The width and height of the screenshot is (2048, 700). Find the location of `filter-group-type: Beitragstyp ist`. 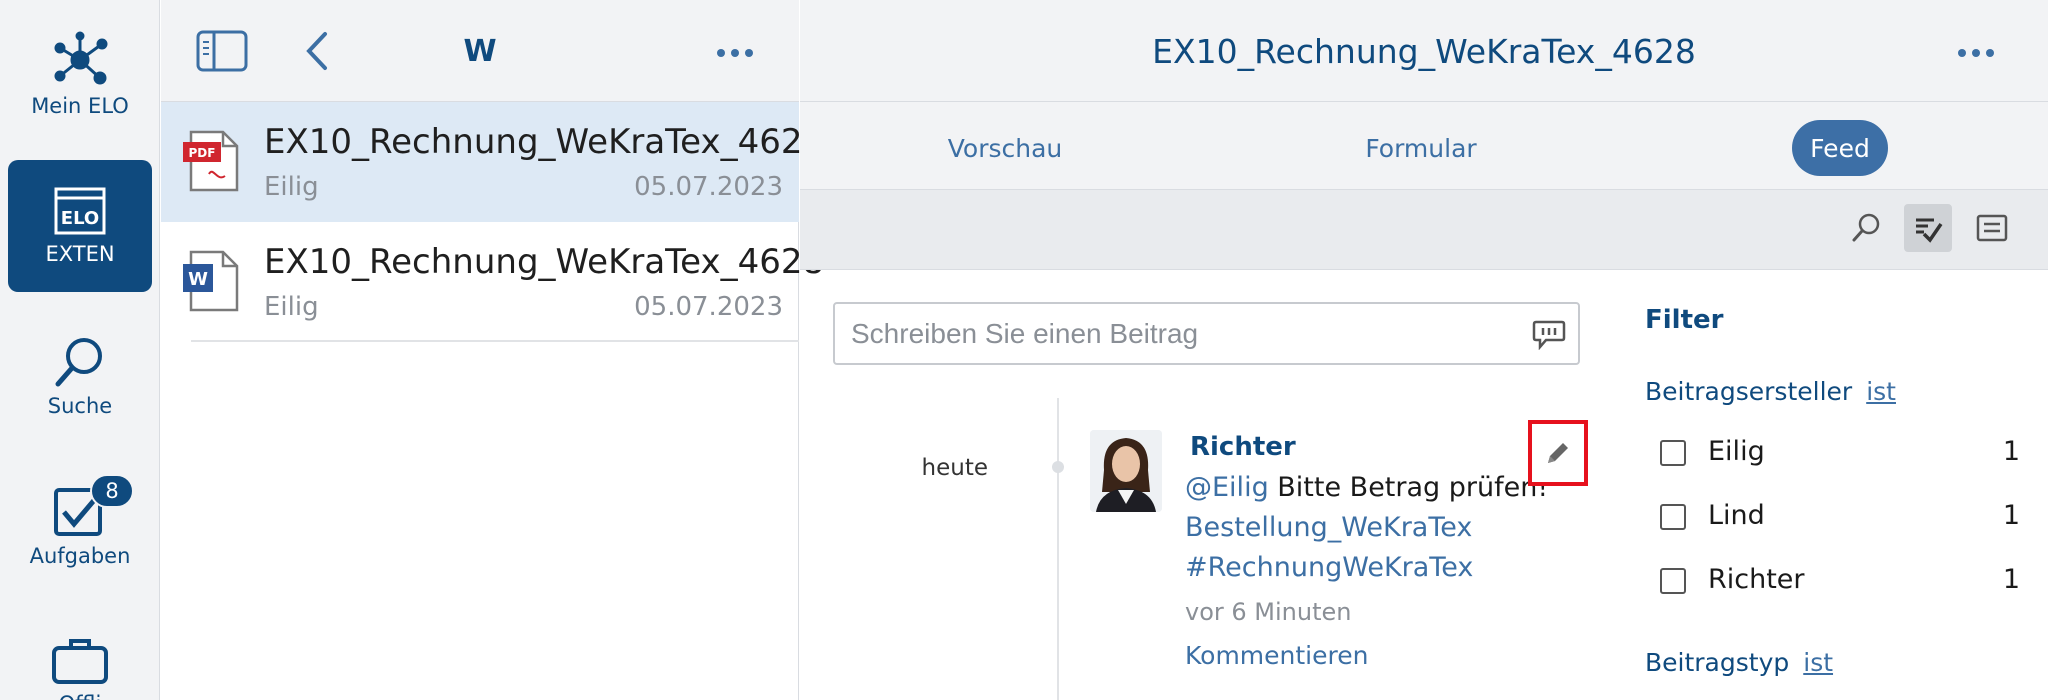

filter-group-type: Beitragstyp ist is located at coordinates (1739, 662).